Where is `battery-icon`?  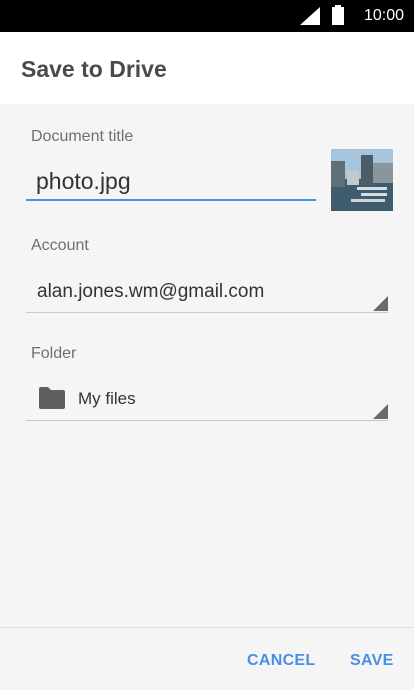
battery-icon is located at coordinates (338, 15).